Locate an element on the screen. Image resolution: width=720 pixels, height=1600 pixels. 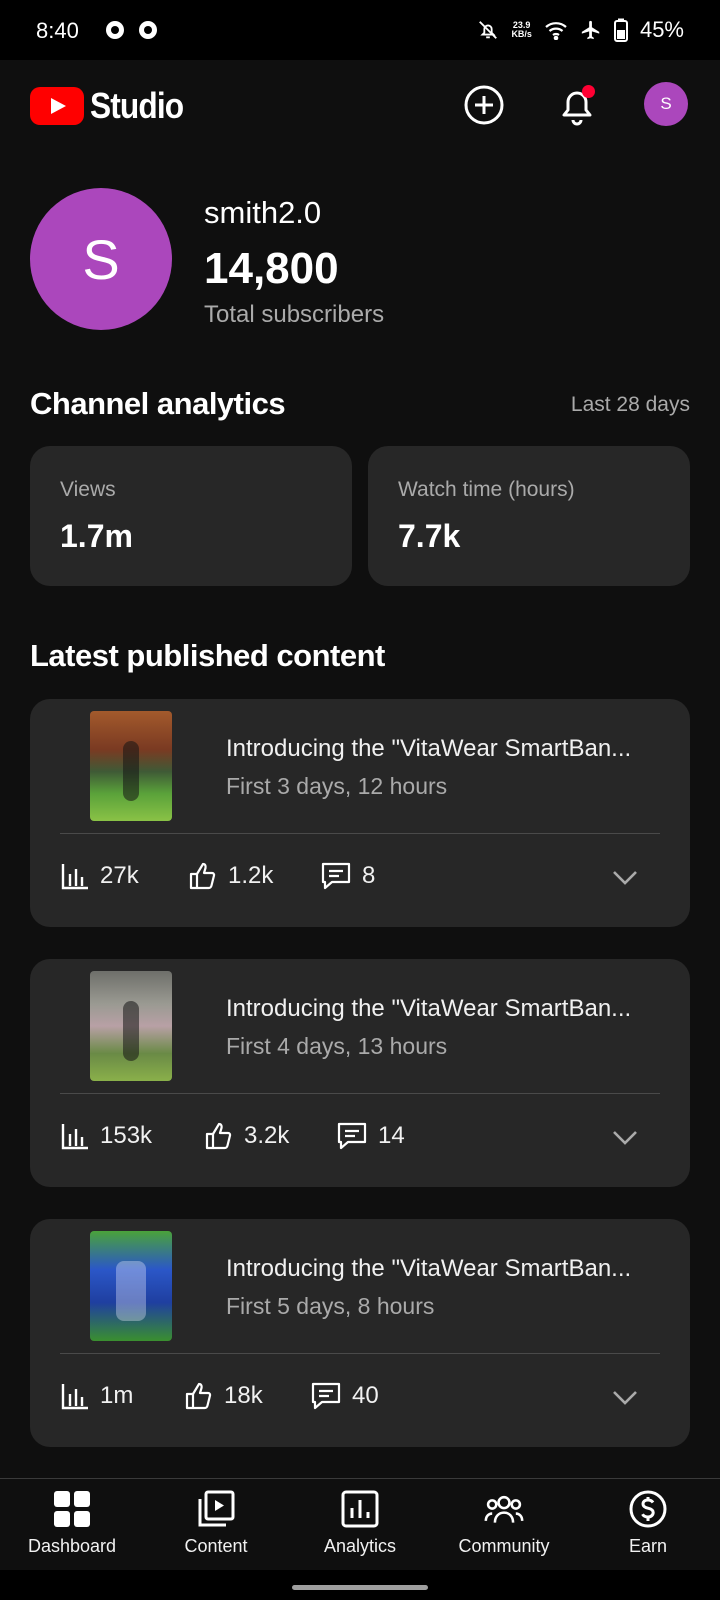
views-card: Views 1.7m is located at coordinates (191, 516).